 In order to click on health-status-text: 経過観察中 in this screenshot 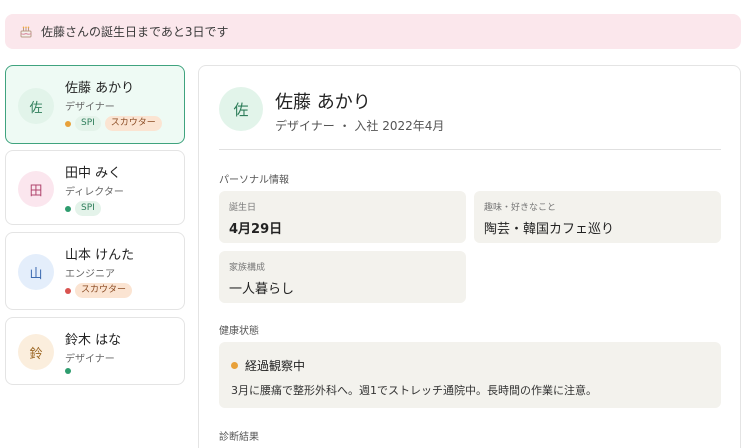, I will do `click(275, 366)`.